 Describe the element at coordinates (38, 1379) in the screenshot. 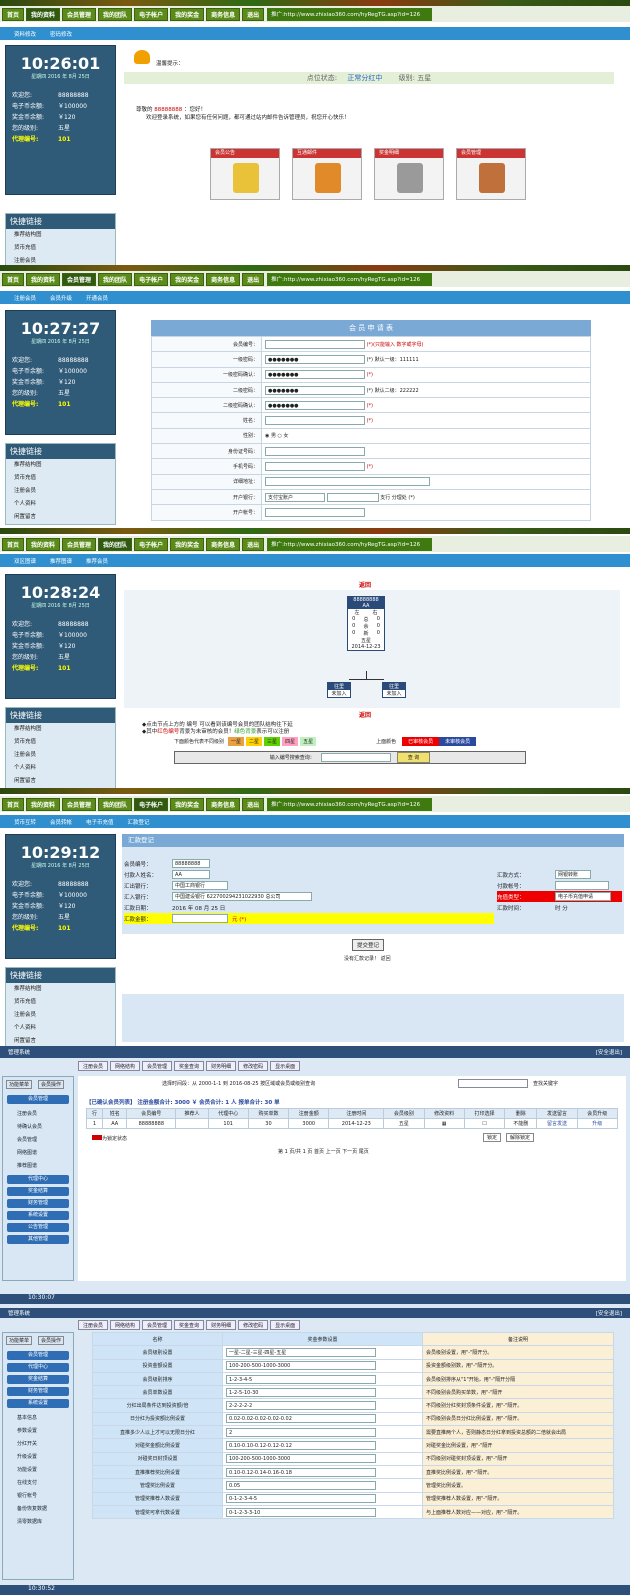

I see `menu-group: 奖金结算` at that location.